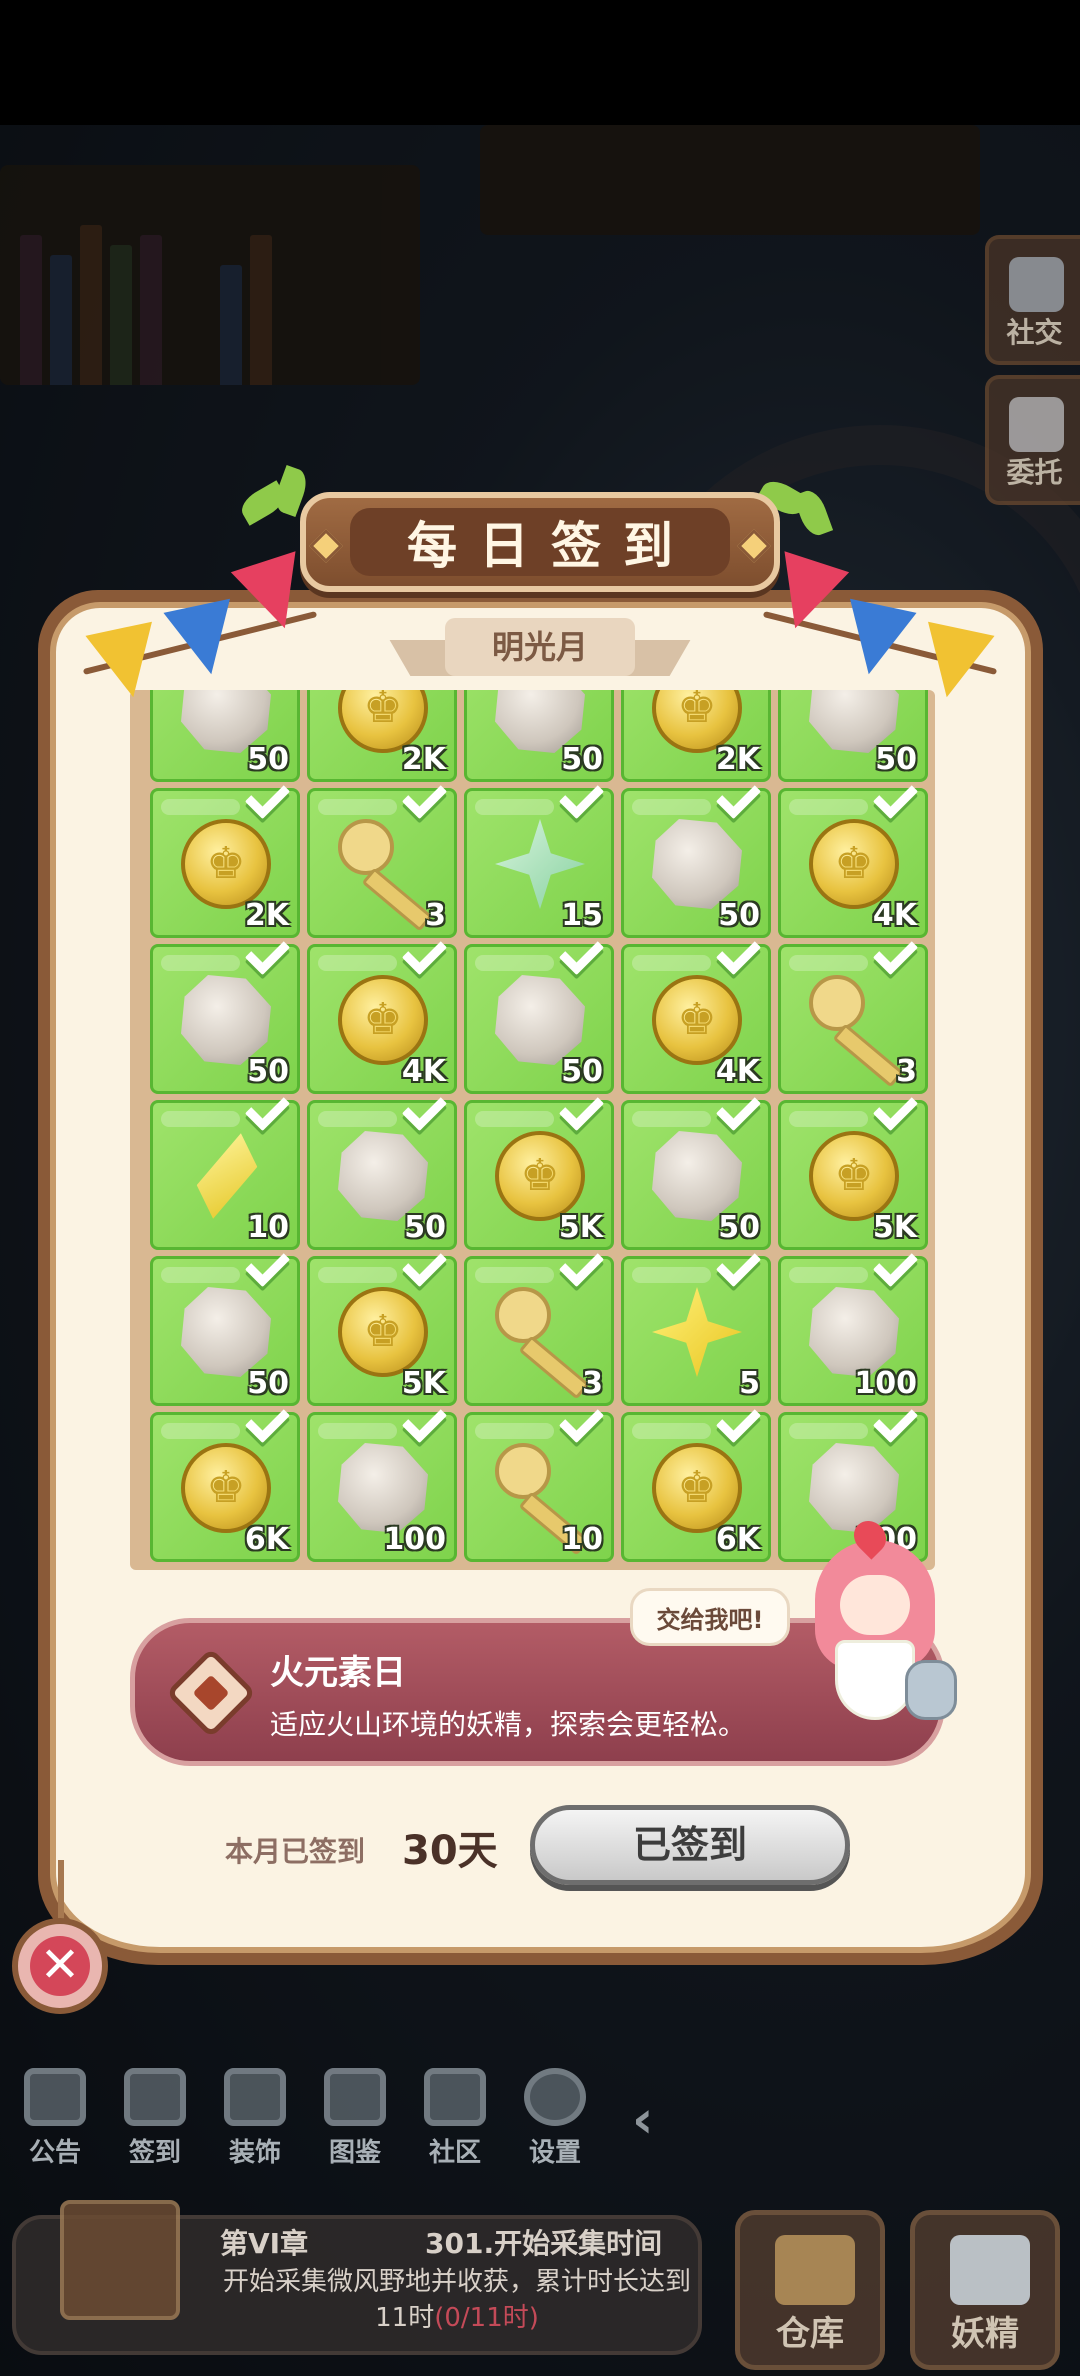 The height and width of the screenshot is (2376, 1080). What do you see at coordinates (338, 1673) in the screenshot?
I see `element-day-title: 火元素日` at bounding box center [338, 1673].